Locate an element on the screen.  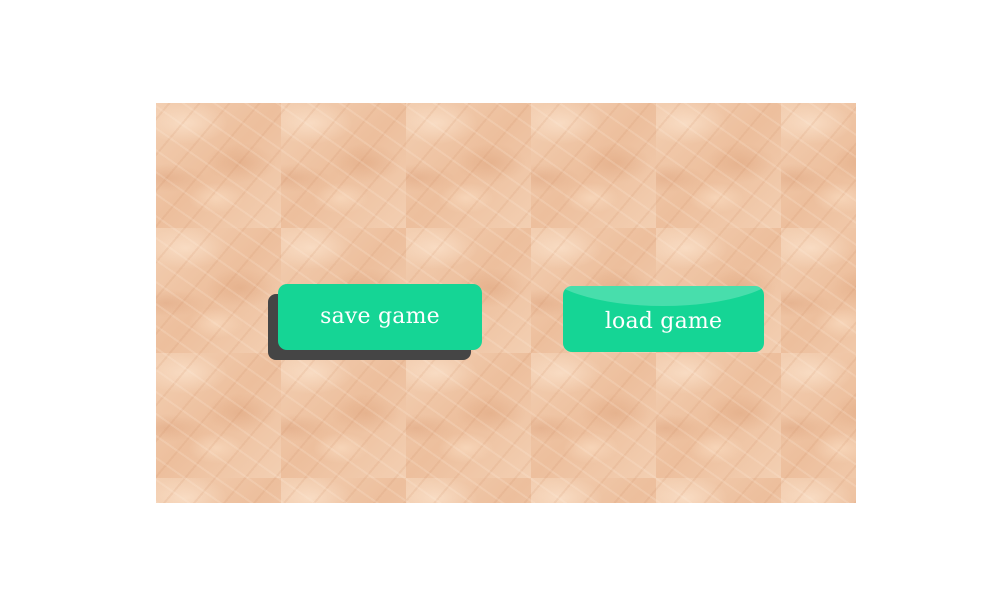
save-game-button: save game is located at coordinates (380, 317).